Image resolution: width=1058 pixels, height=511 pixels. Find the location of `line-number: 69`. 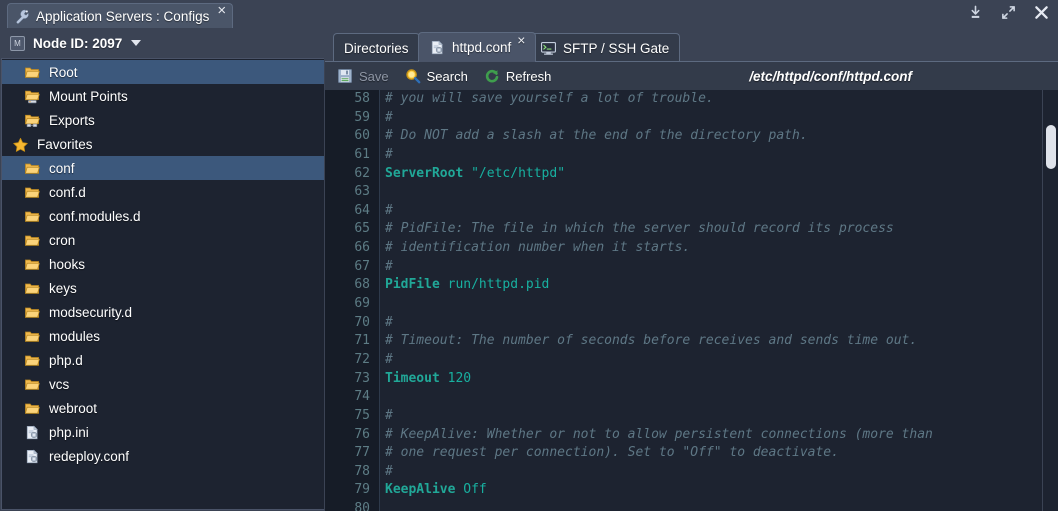

line-number: 69 is located at coordinates (362, 304).